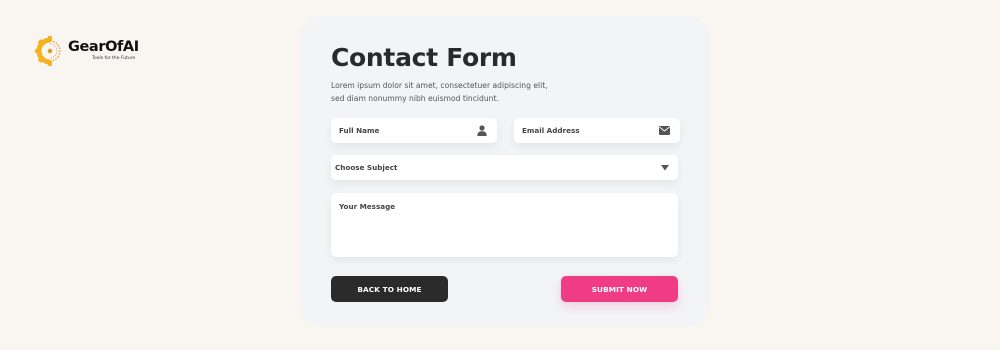 This screenshot has width=1000, height=350. What do you see at coordinates (404, 130) in the screenshot?
I see `full-name-input` at bounding box center [404, 130].